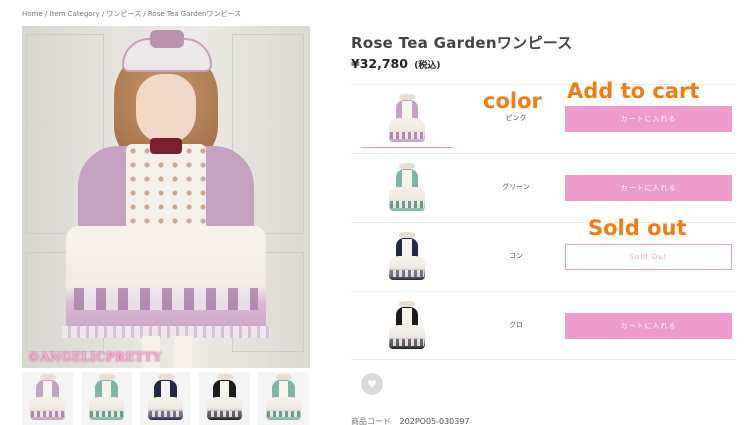 The width and height of the screenshot is (750, 425). What do you see at coordinates (633, 91) in the screenshot?
I see `annotation-add-to-cart: Add to cart` at bounding box center [633, 91].